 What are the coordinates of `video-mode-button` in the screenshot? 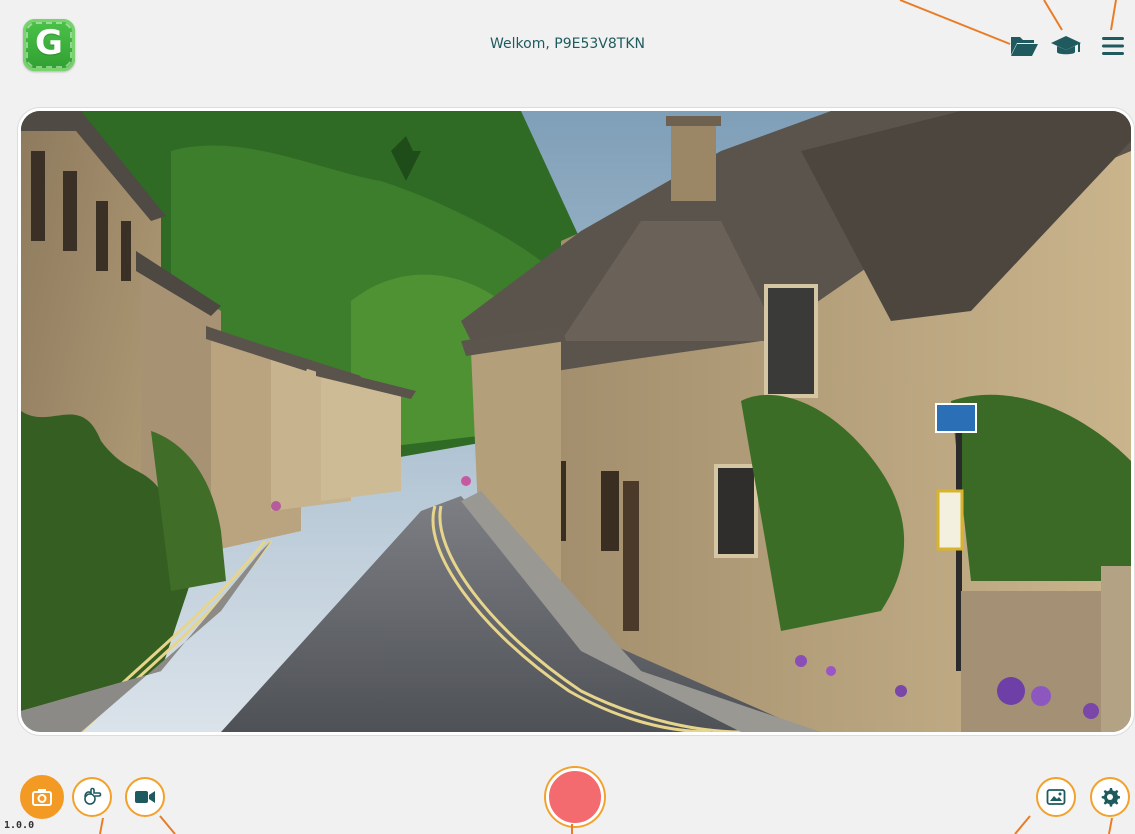 It's located at (145, 797).